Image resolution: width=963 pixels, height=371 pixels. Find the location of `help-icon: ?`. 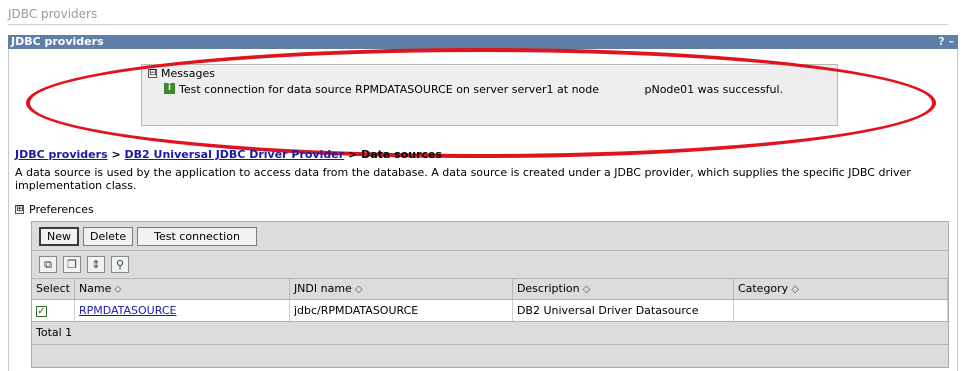

help-icon: ? is located at coordinates (941, 41).